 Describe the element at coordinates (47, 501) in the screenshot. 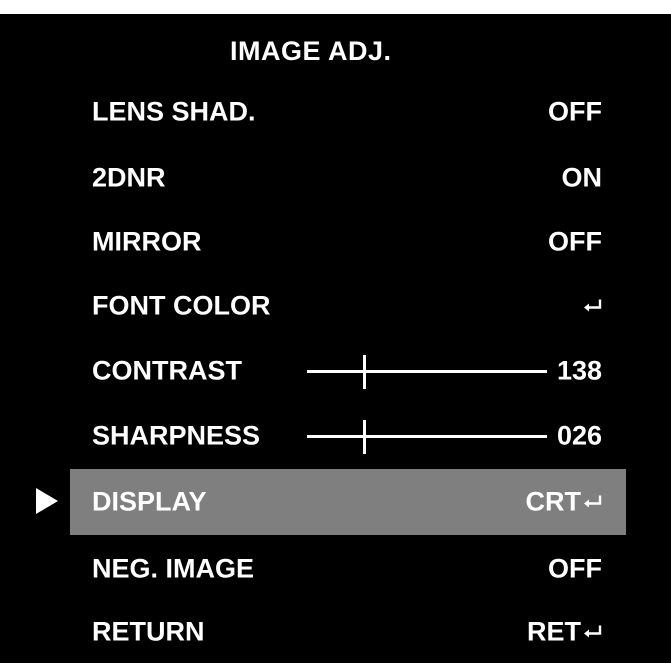

I see `triangle-right-icon` at that location.